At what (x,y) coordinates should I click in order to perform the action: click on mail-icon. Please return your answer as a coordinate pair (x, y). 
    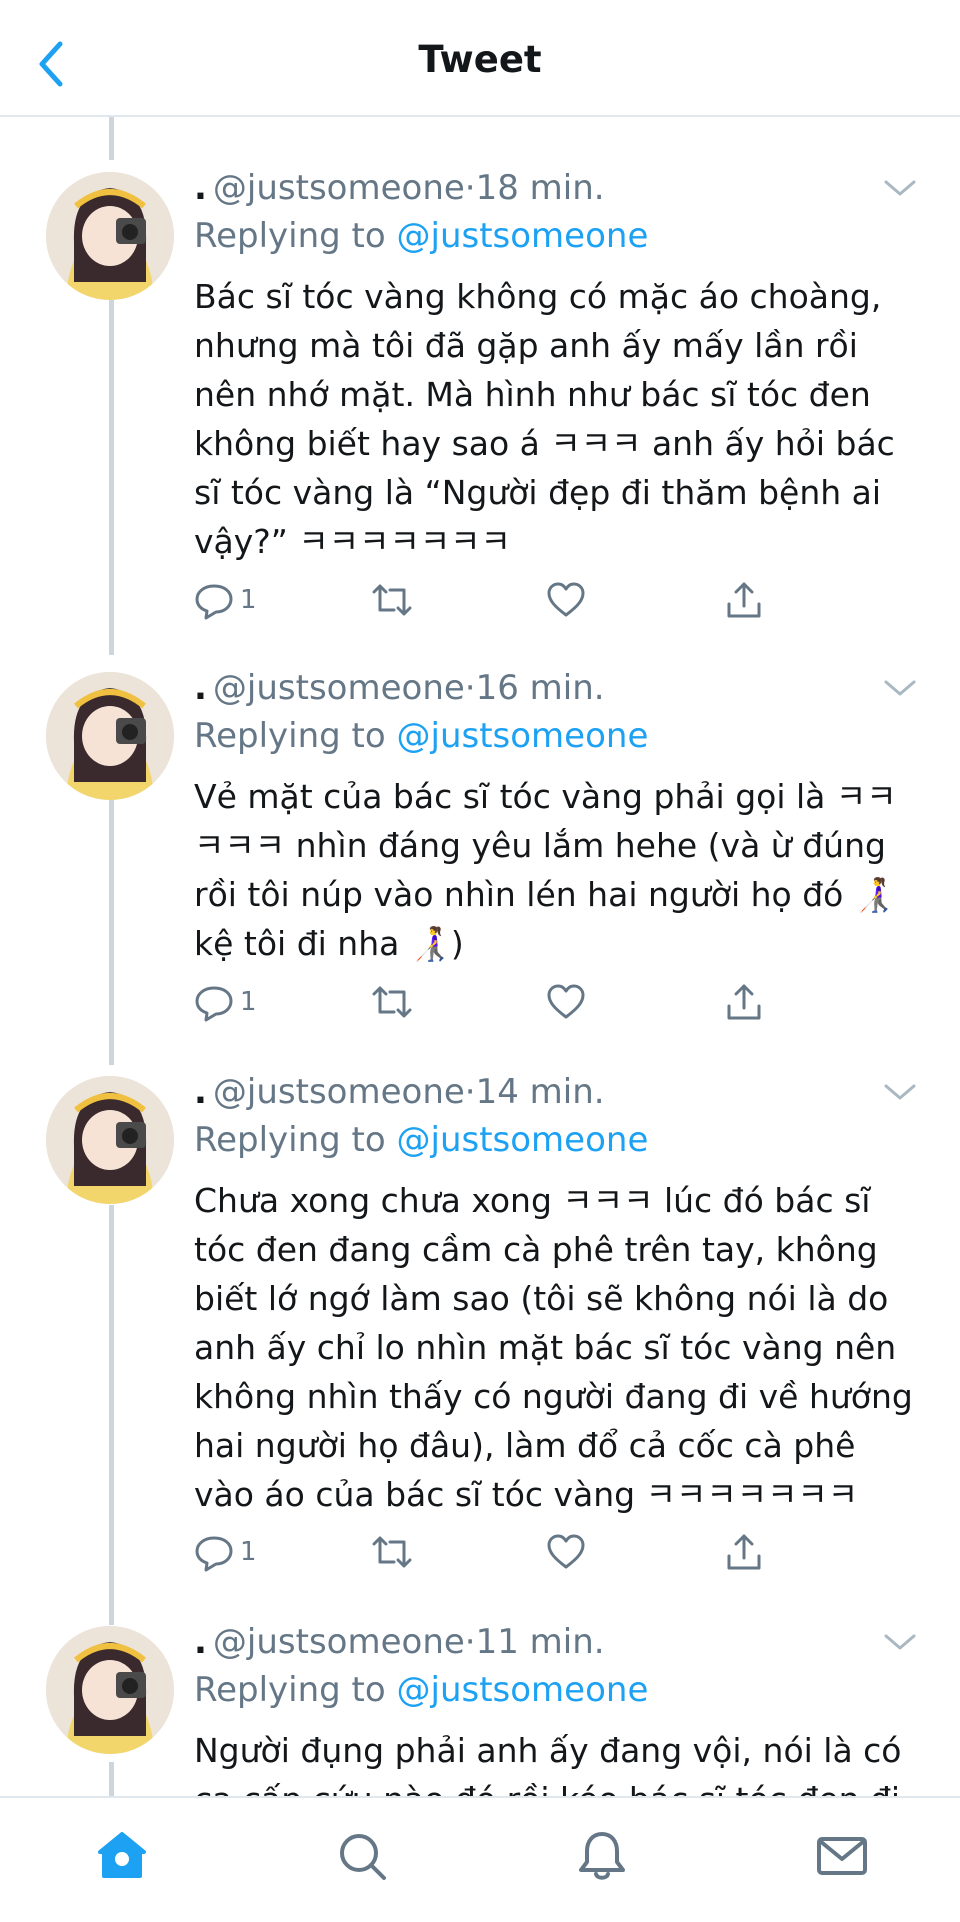
    Looking at the image, I should click on (842, 1856).